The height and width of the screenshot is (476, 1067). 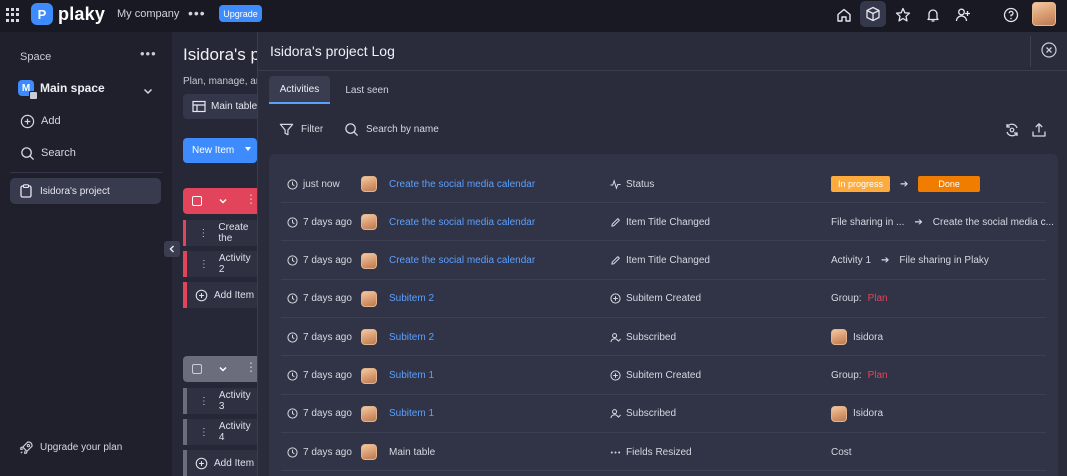 What do you see at coordinates (36, 57) in the screenshot?
I see `space-label: Space` at bounding box center [36, 57].